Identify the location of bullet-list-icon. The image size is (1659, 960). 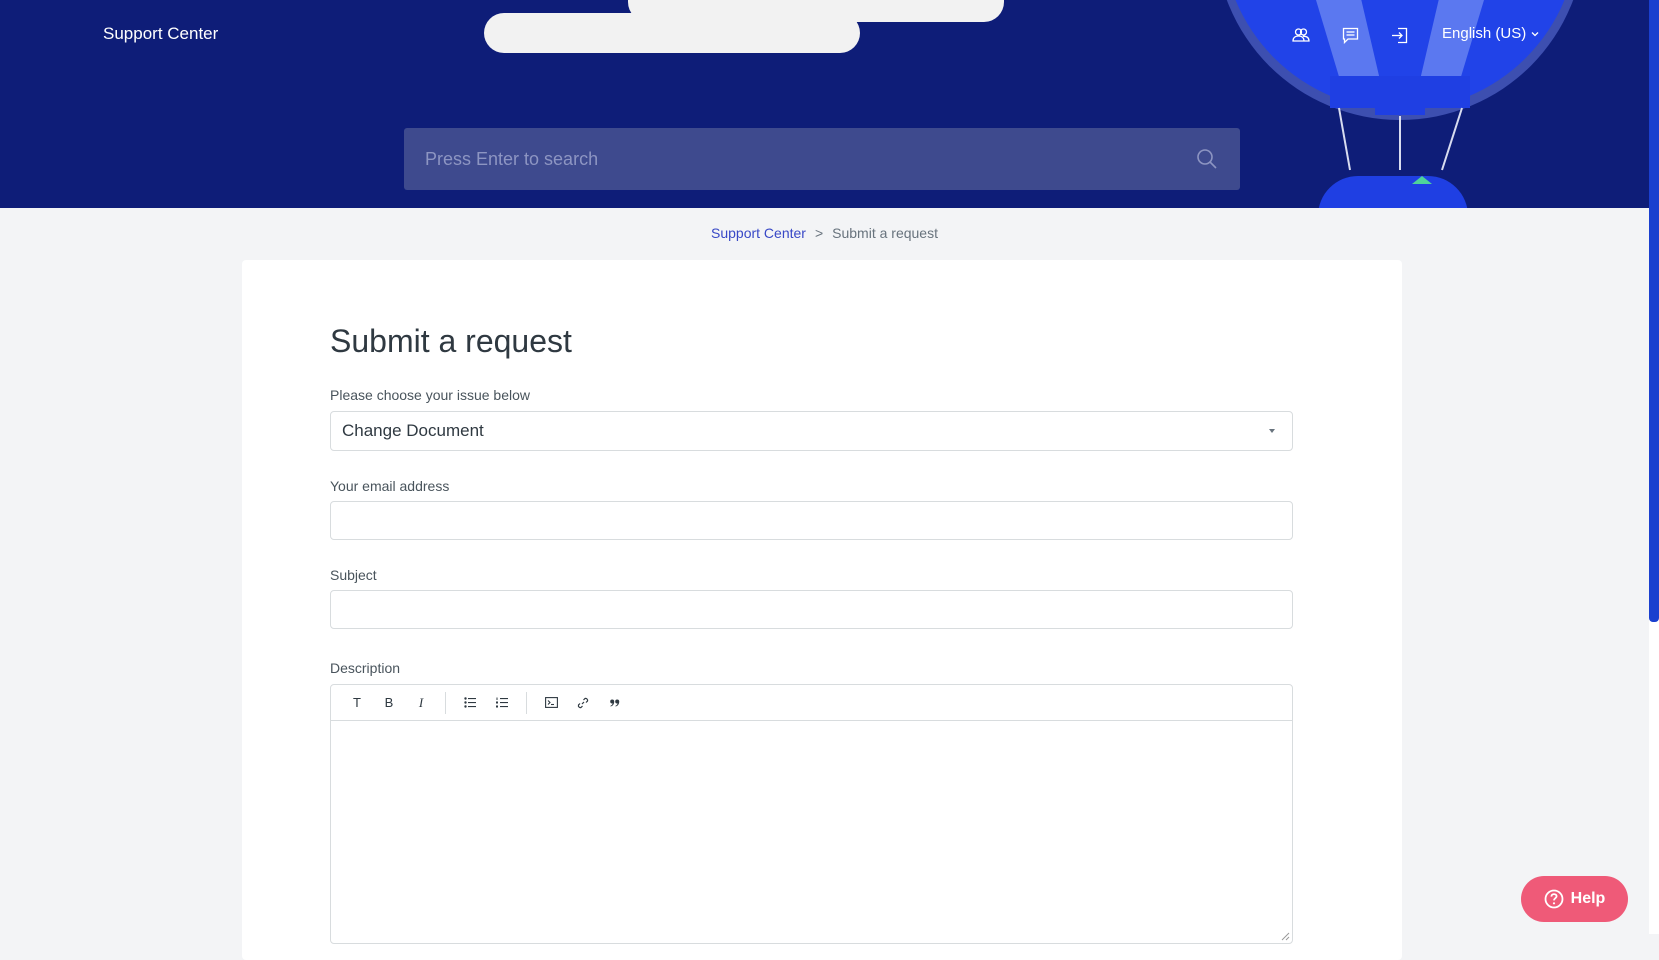
(470, 703).